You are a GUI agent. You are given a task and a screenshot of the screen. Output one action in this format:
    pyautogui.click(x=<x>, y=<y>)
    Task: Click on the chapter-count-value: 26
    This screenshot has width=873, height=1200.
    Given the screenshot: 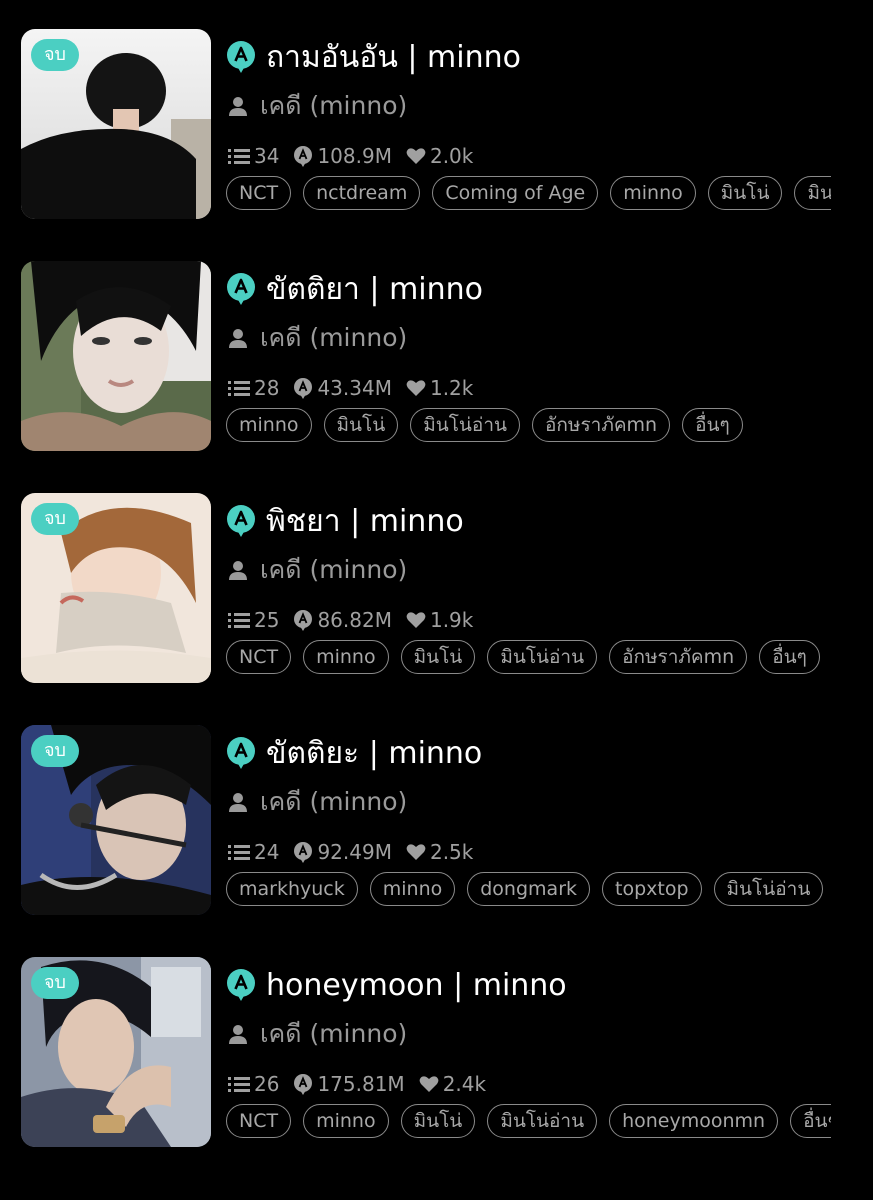 What is the action you would take?
    pyautogui.click(x=267, y=1084)
    